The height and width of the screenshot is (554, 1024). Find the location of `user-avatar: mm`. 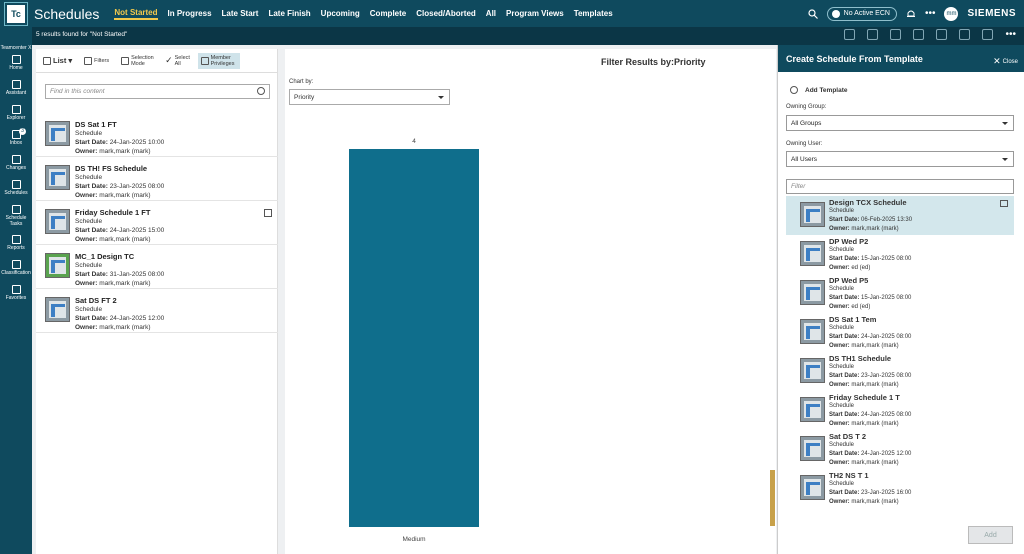

user-avatar: mm is located at coordinates (951, 13).